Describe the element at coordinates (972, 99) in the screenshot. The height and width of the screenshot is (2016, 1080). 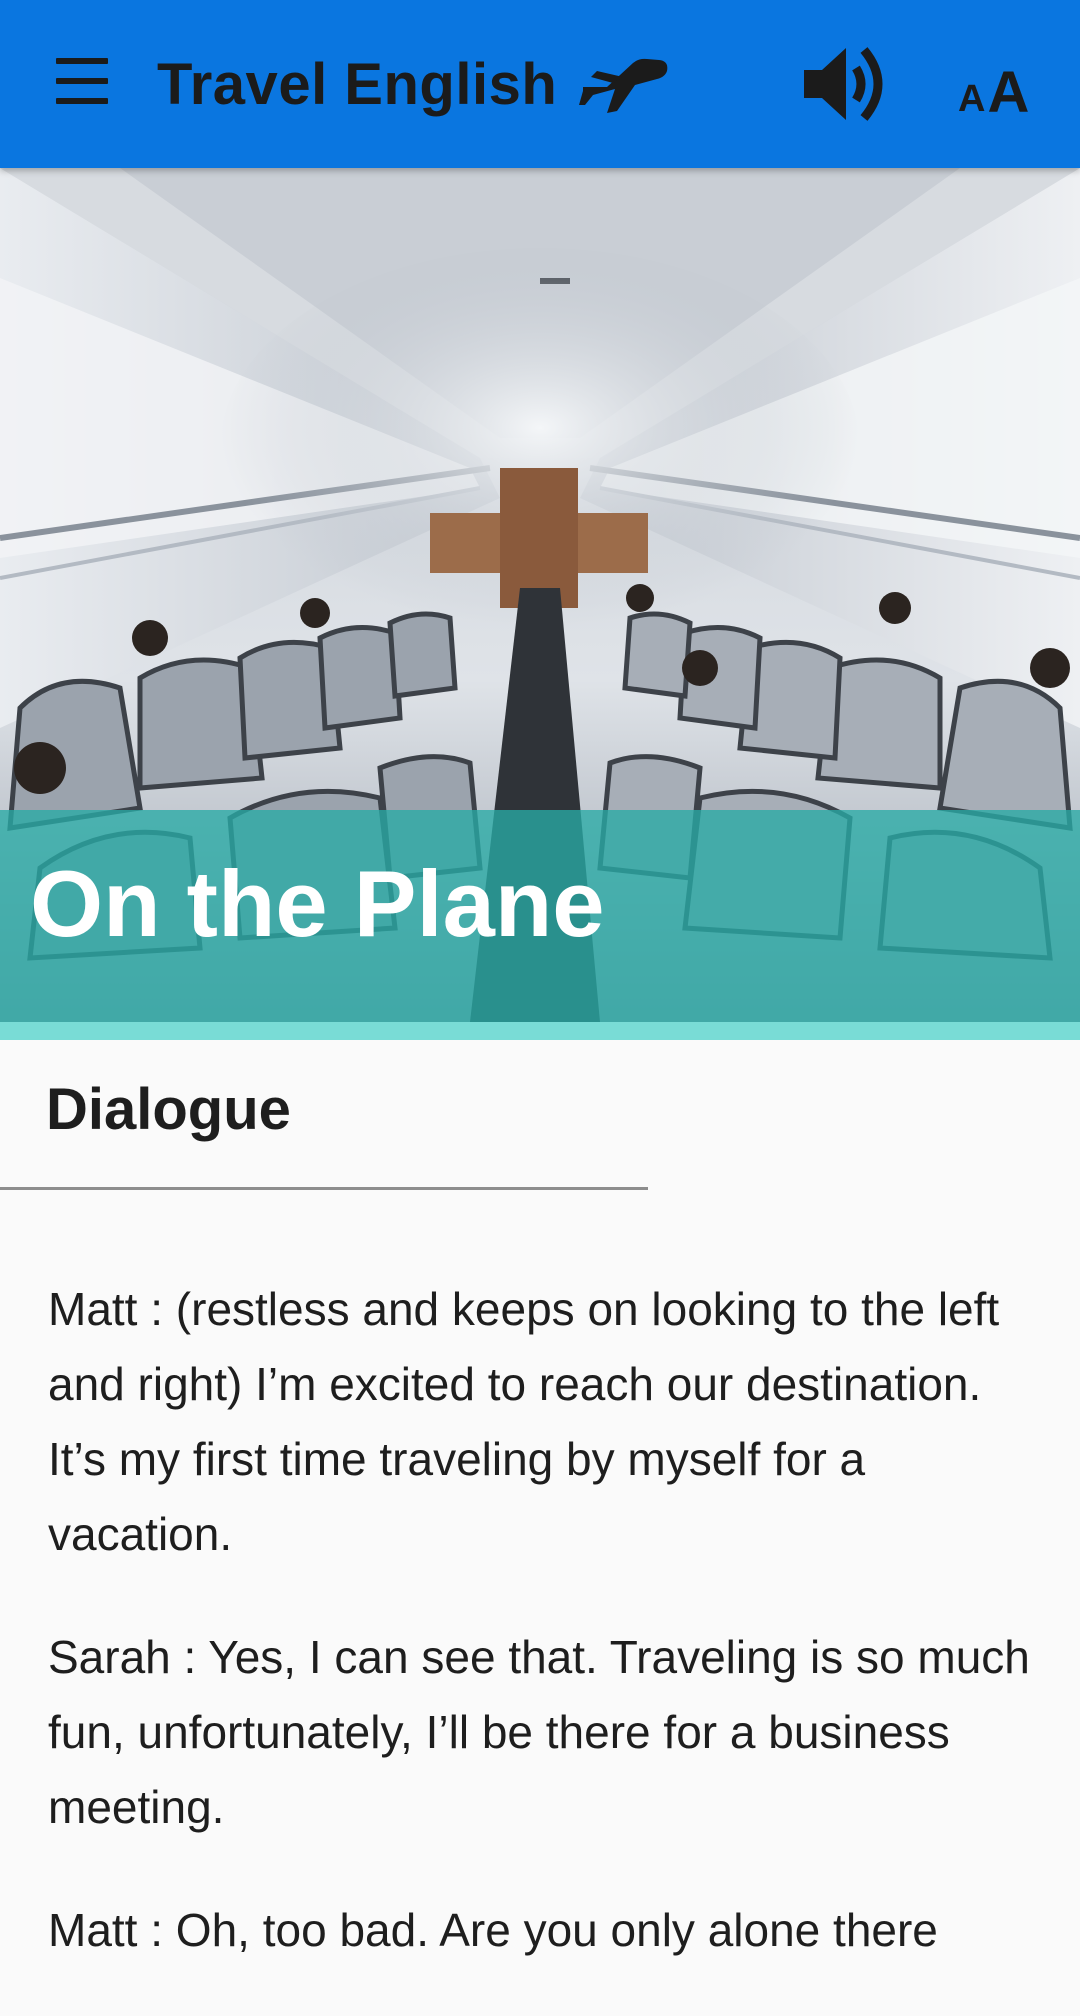
I see `text-size-small-glyph: A` at that location.